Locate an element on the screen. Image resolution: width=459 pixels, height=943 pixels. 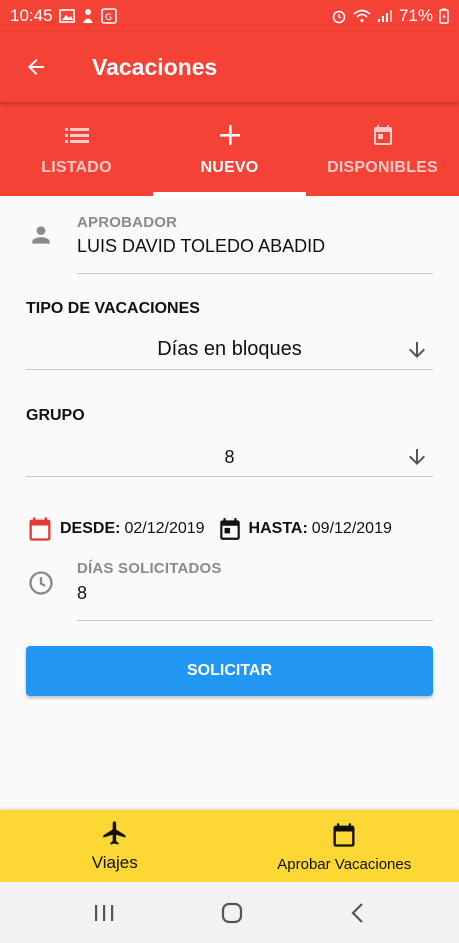
days-requested-label: DÍAS SOLICITADOS is located at coordinates (149, 568).